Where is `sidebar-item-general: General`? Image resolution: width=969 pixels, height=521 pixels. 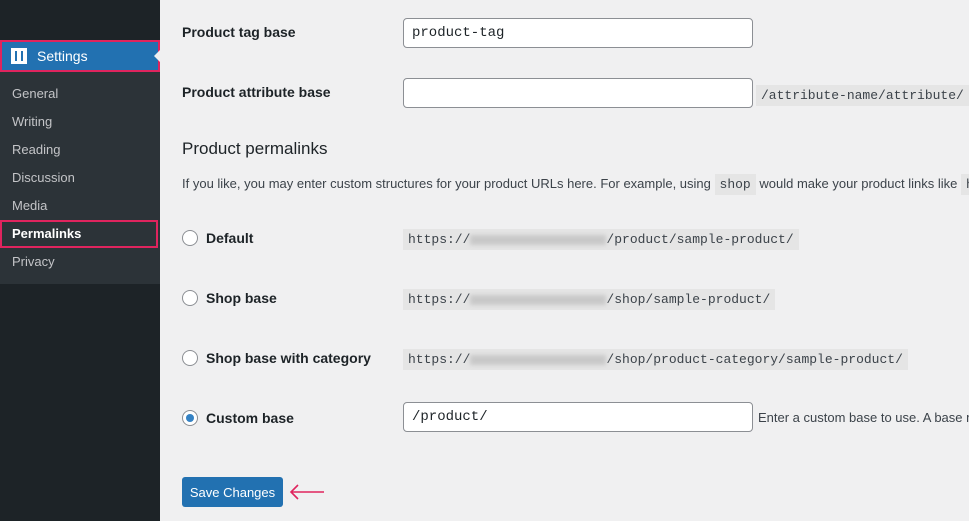
sidebar-item-general: General is located at coordinates (80, 94).